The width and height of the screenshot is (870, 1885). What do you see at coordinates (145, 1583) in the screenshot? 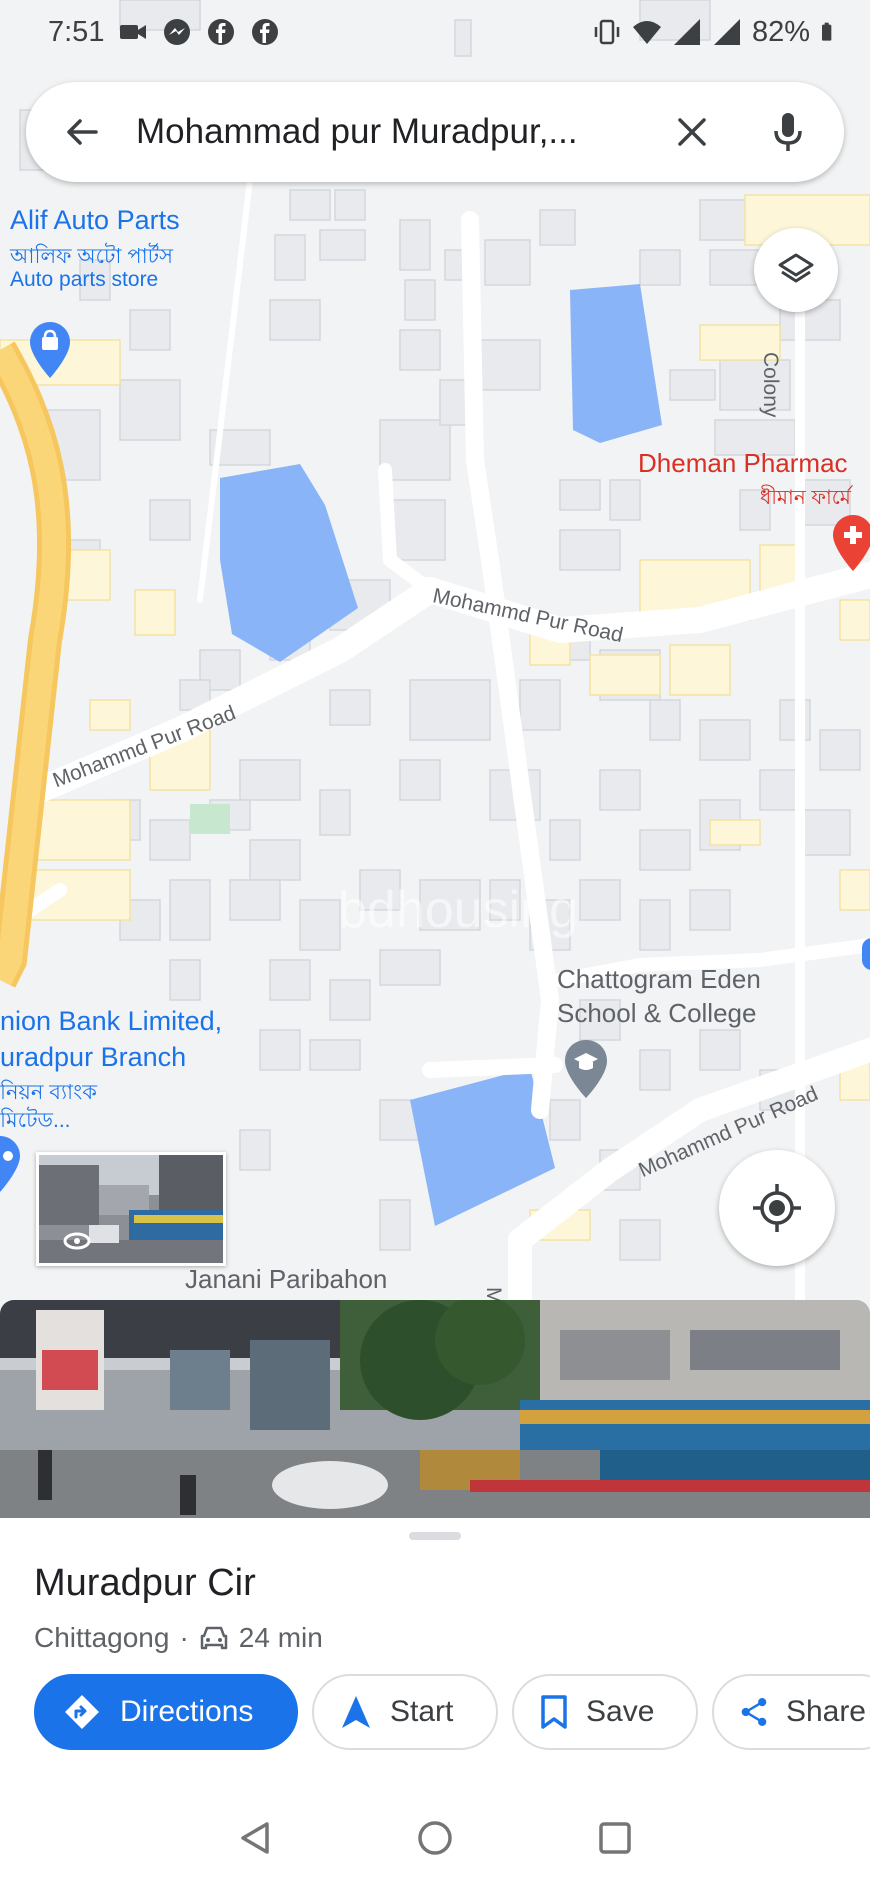
I see `place-title: Muradpur Cir` at bounding box center [145, 1583].